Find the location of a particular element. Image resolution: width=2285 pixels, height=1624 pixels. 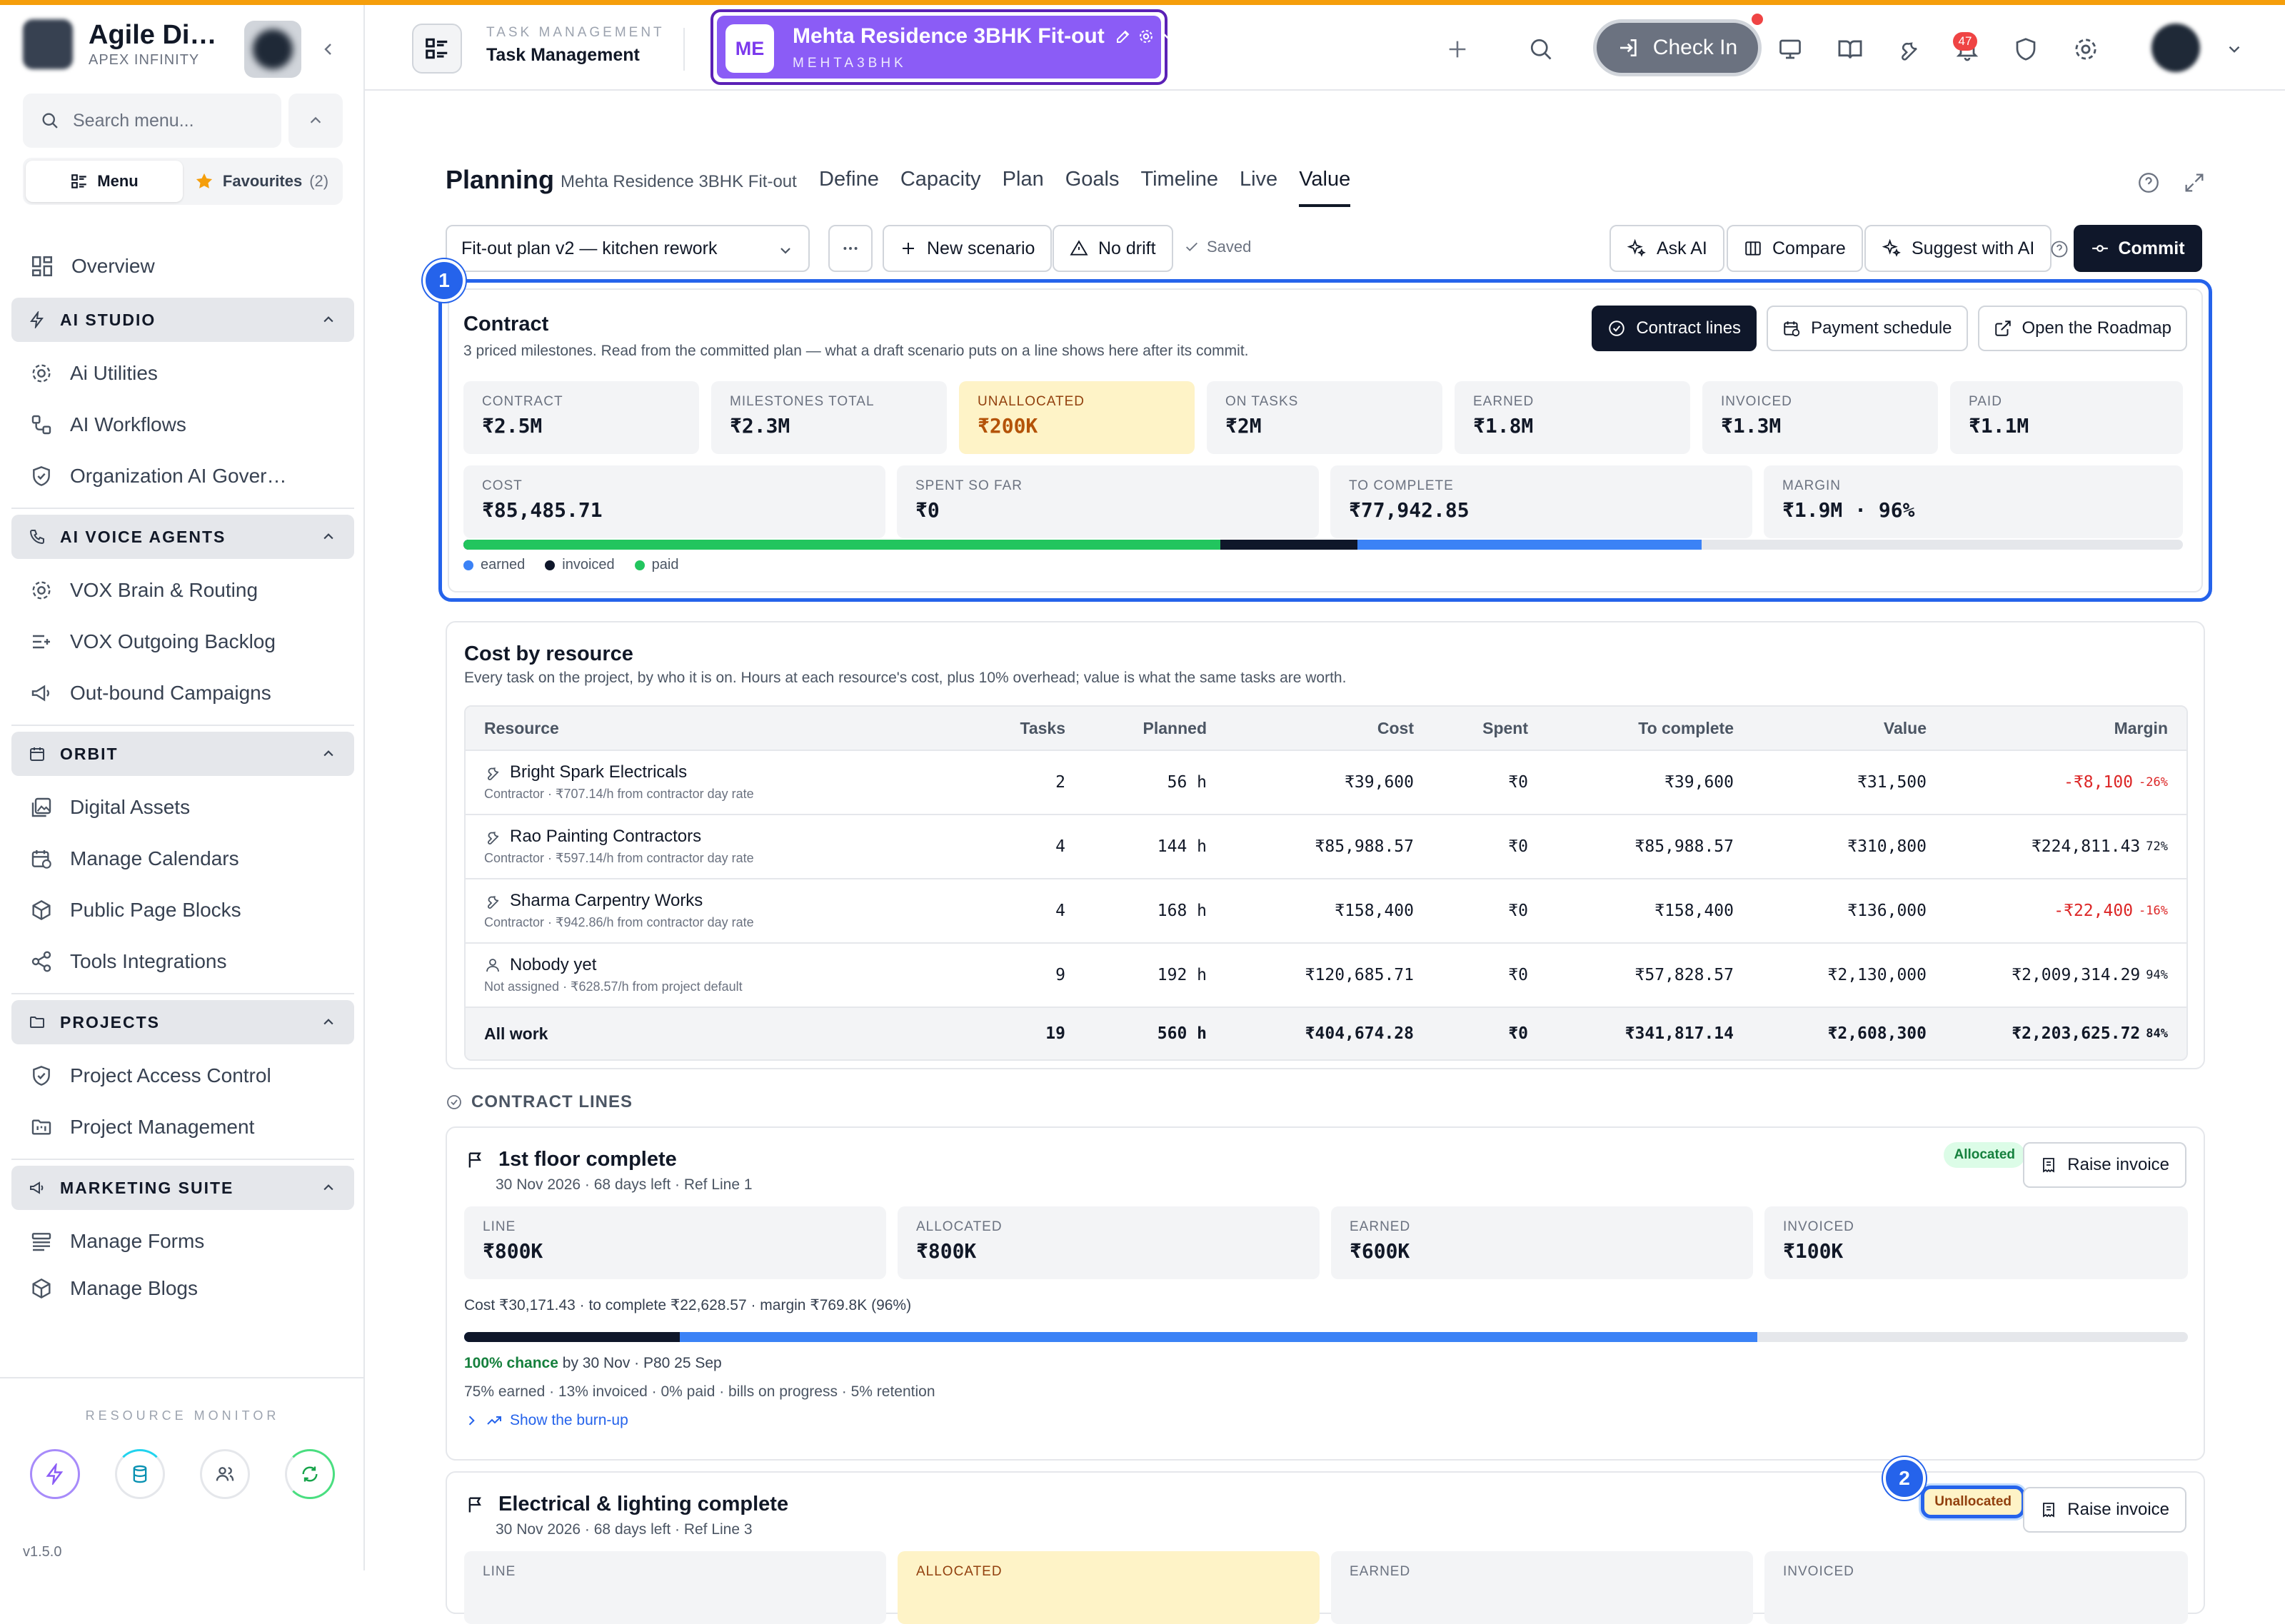

section-projects: PROJECTS is located at coordinates (182, 1022).